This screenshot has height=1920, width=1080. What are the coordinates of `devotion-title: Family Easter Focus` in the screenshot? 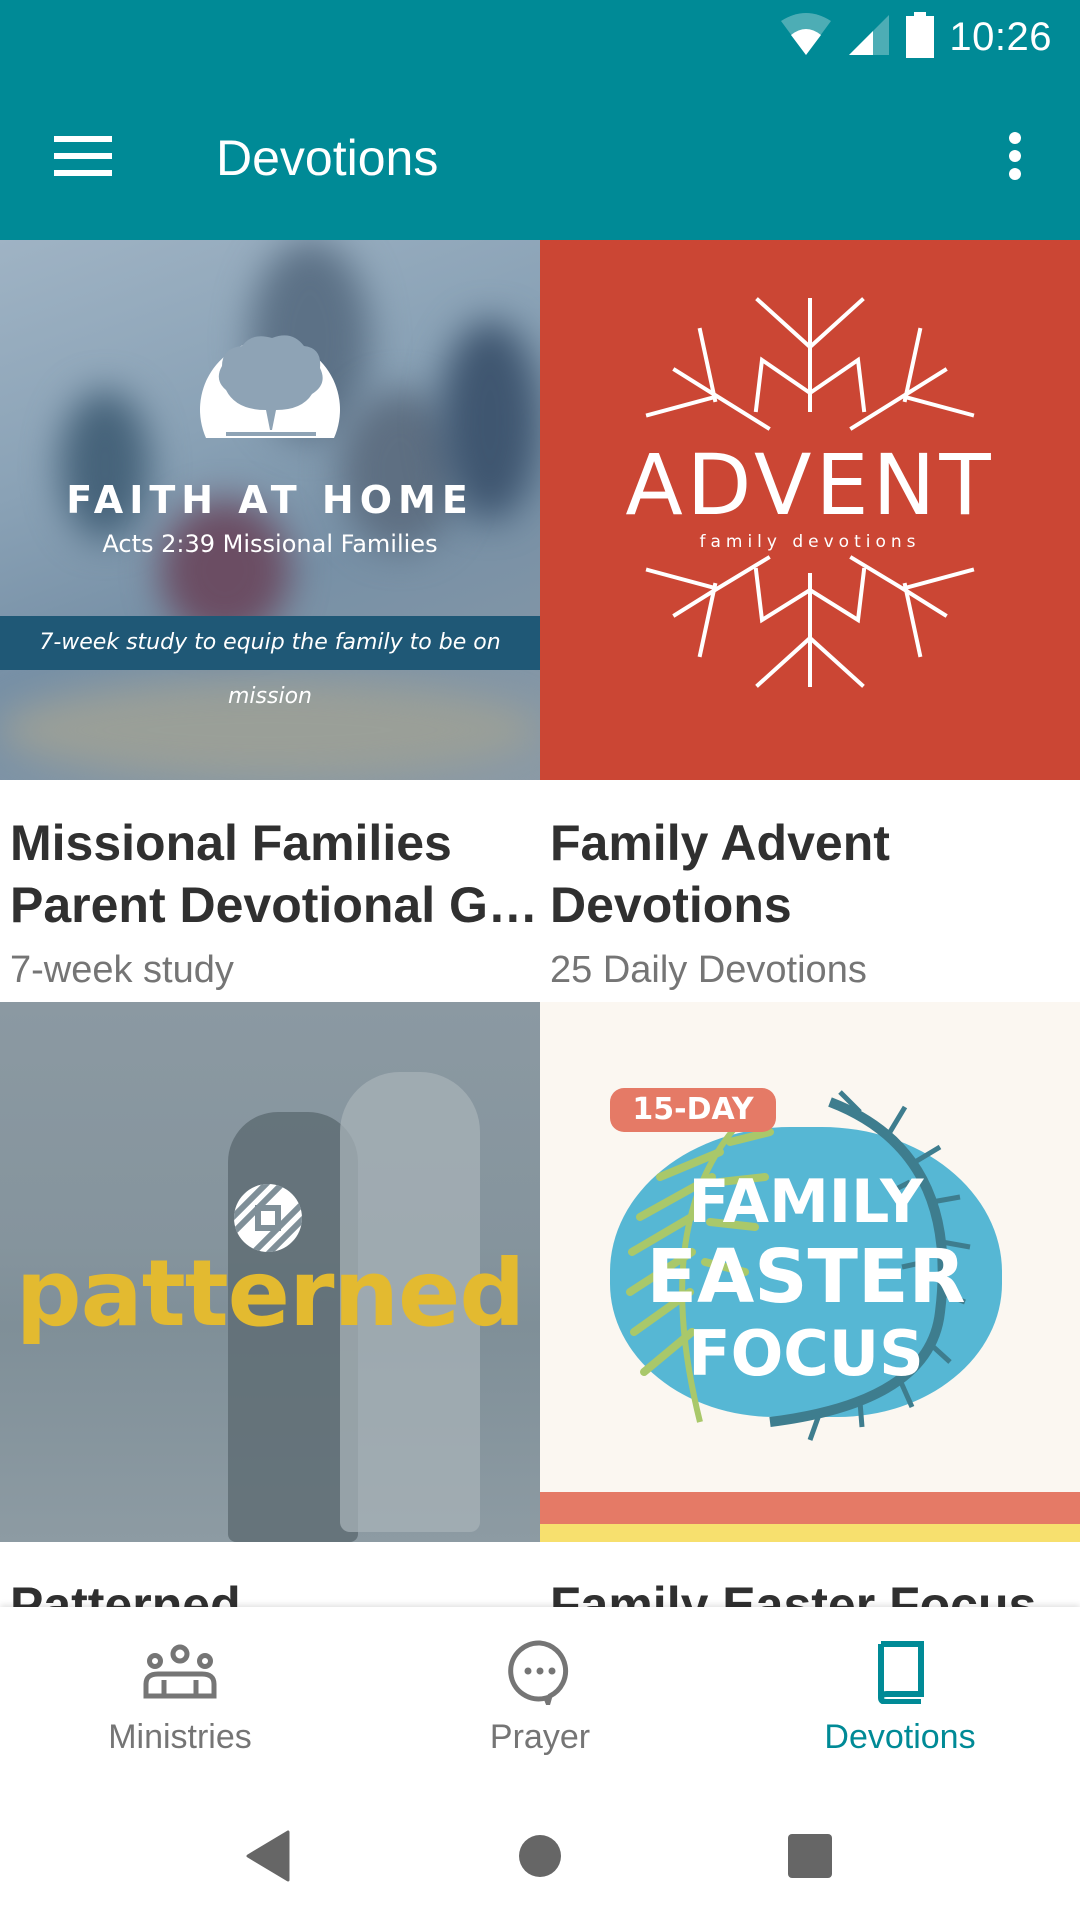 It's located at (793, 1592).